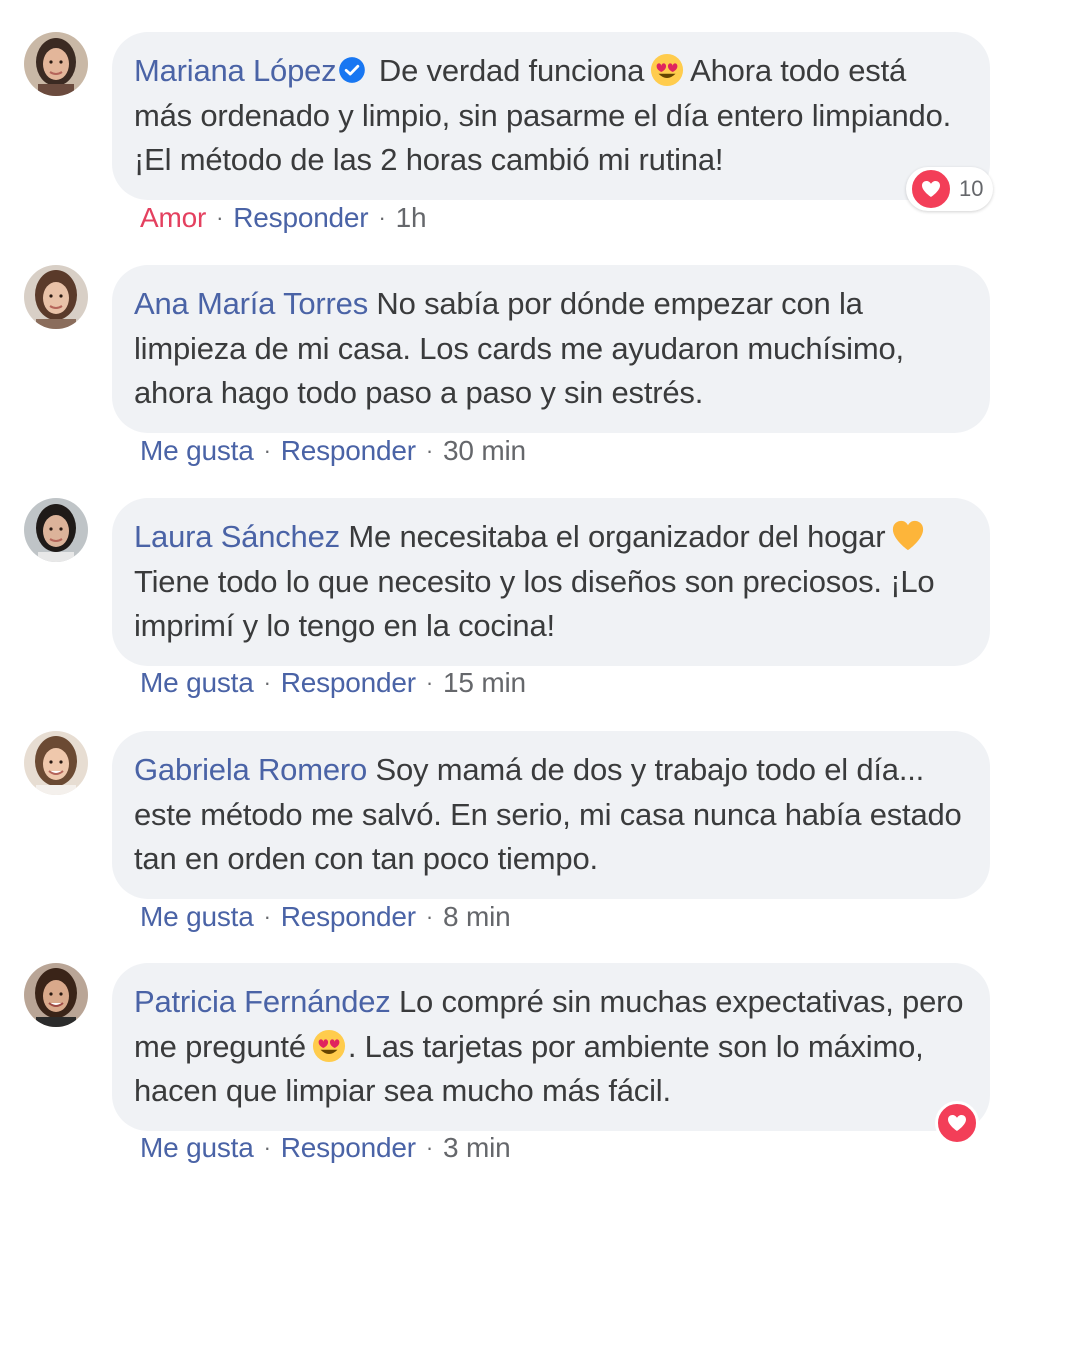 The height and width of the screenshot is (1350, 1080). What do you see at coordinates (511, 70) in the screenshot?
I see `comment-text: De verdad funciona` at bounding box center [511, 70].